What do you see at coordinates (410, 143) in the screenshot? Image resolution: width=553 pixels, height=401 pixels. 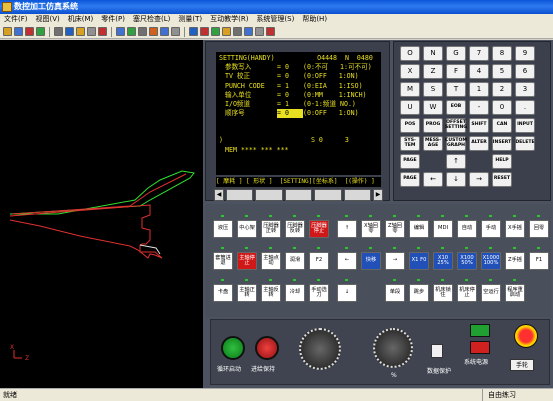 I see `key-sys-tem: SYS-TEM` at bounding box center [410, 143].